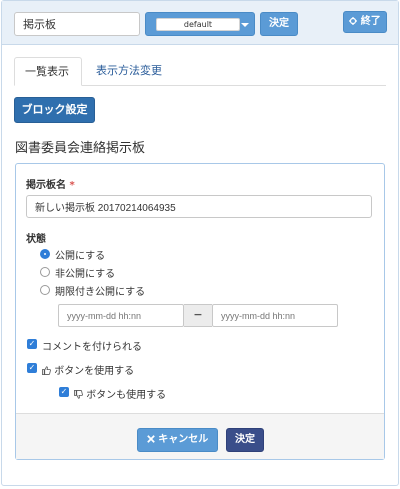 The image size is (400, 489). I want to click on frame-header: default 決定 終了, so click(200, 23).